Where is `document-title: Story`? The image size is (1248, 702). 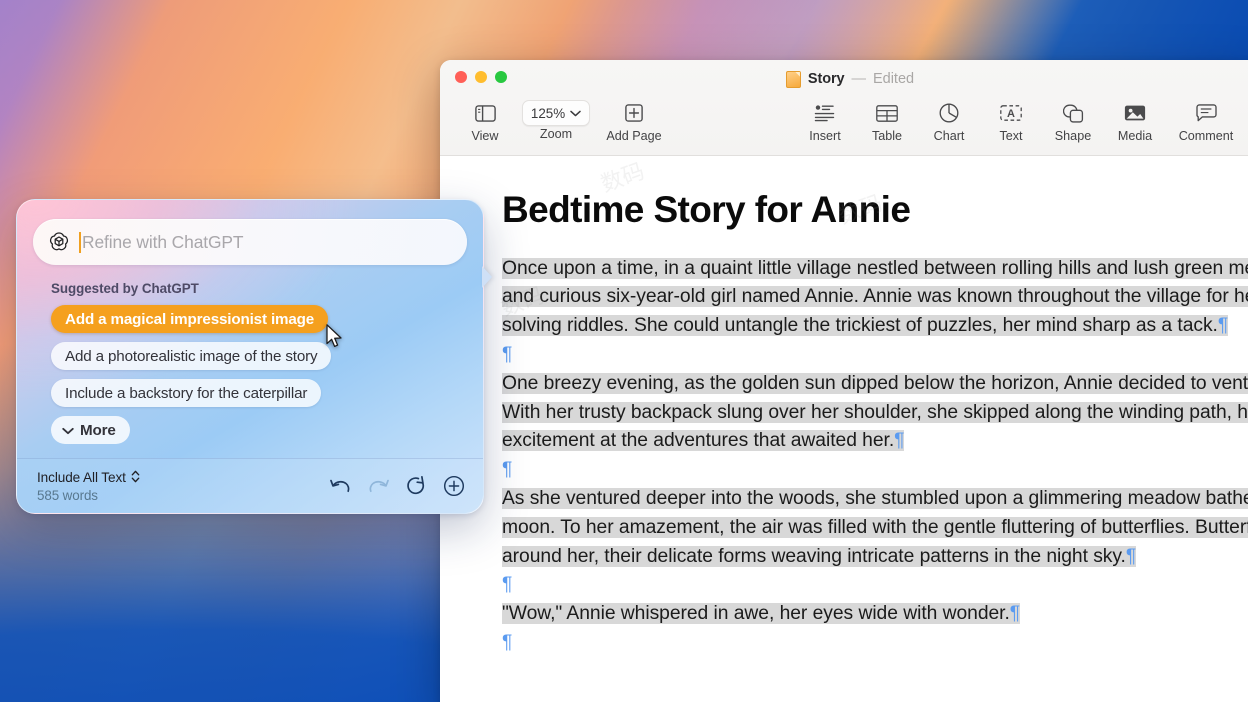 document-title: Story is located at coordinates (826, 79).